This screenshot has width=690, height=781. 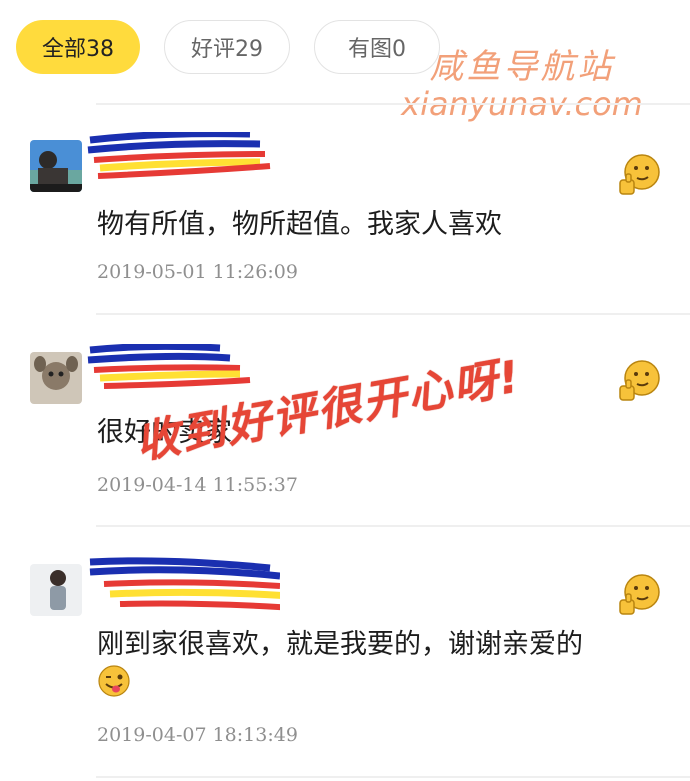 What do you see at coordinates (197, 272) in the screenshot?
I see `review-time: 2019-05-01 11:26:09` at bounding box center [197, 272].